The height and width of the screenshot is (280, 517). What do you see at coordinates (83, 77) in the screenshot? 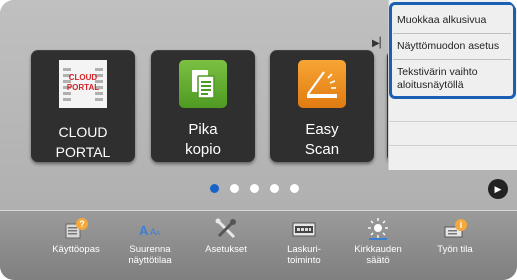
I see `cloud-icon-text-1: CLOUD` at bounding box center [83, 77].